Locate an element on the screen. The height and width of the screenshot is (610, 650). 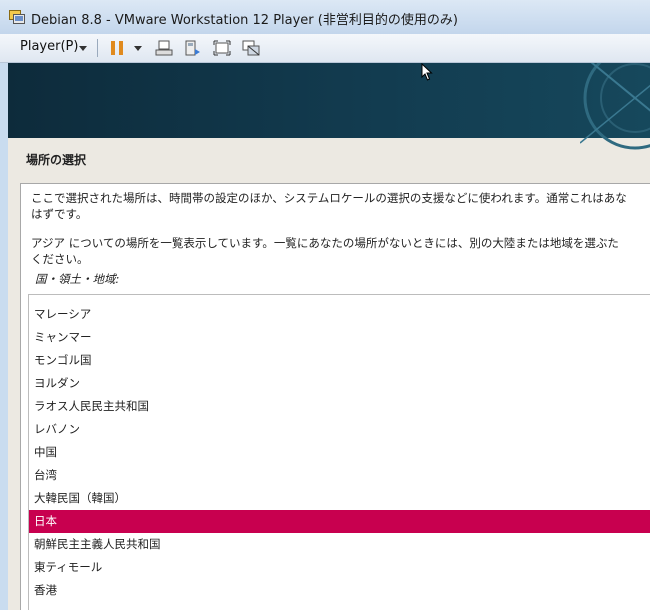
country-list-label: 国・領土・地域: is located at coordinates (77, 279).